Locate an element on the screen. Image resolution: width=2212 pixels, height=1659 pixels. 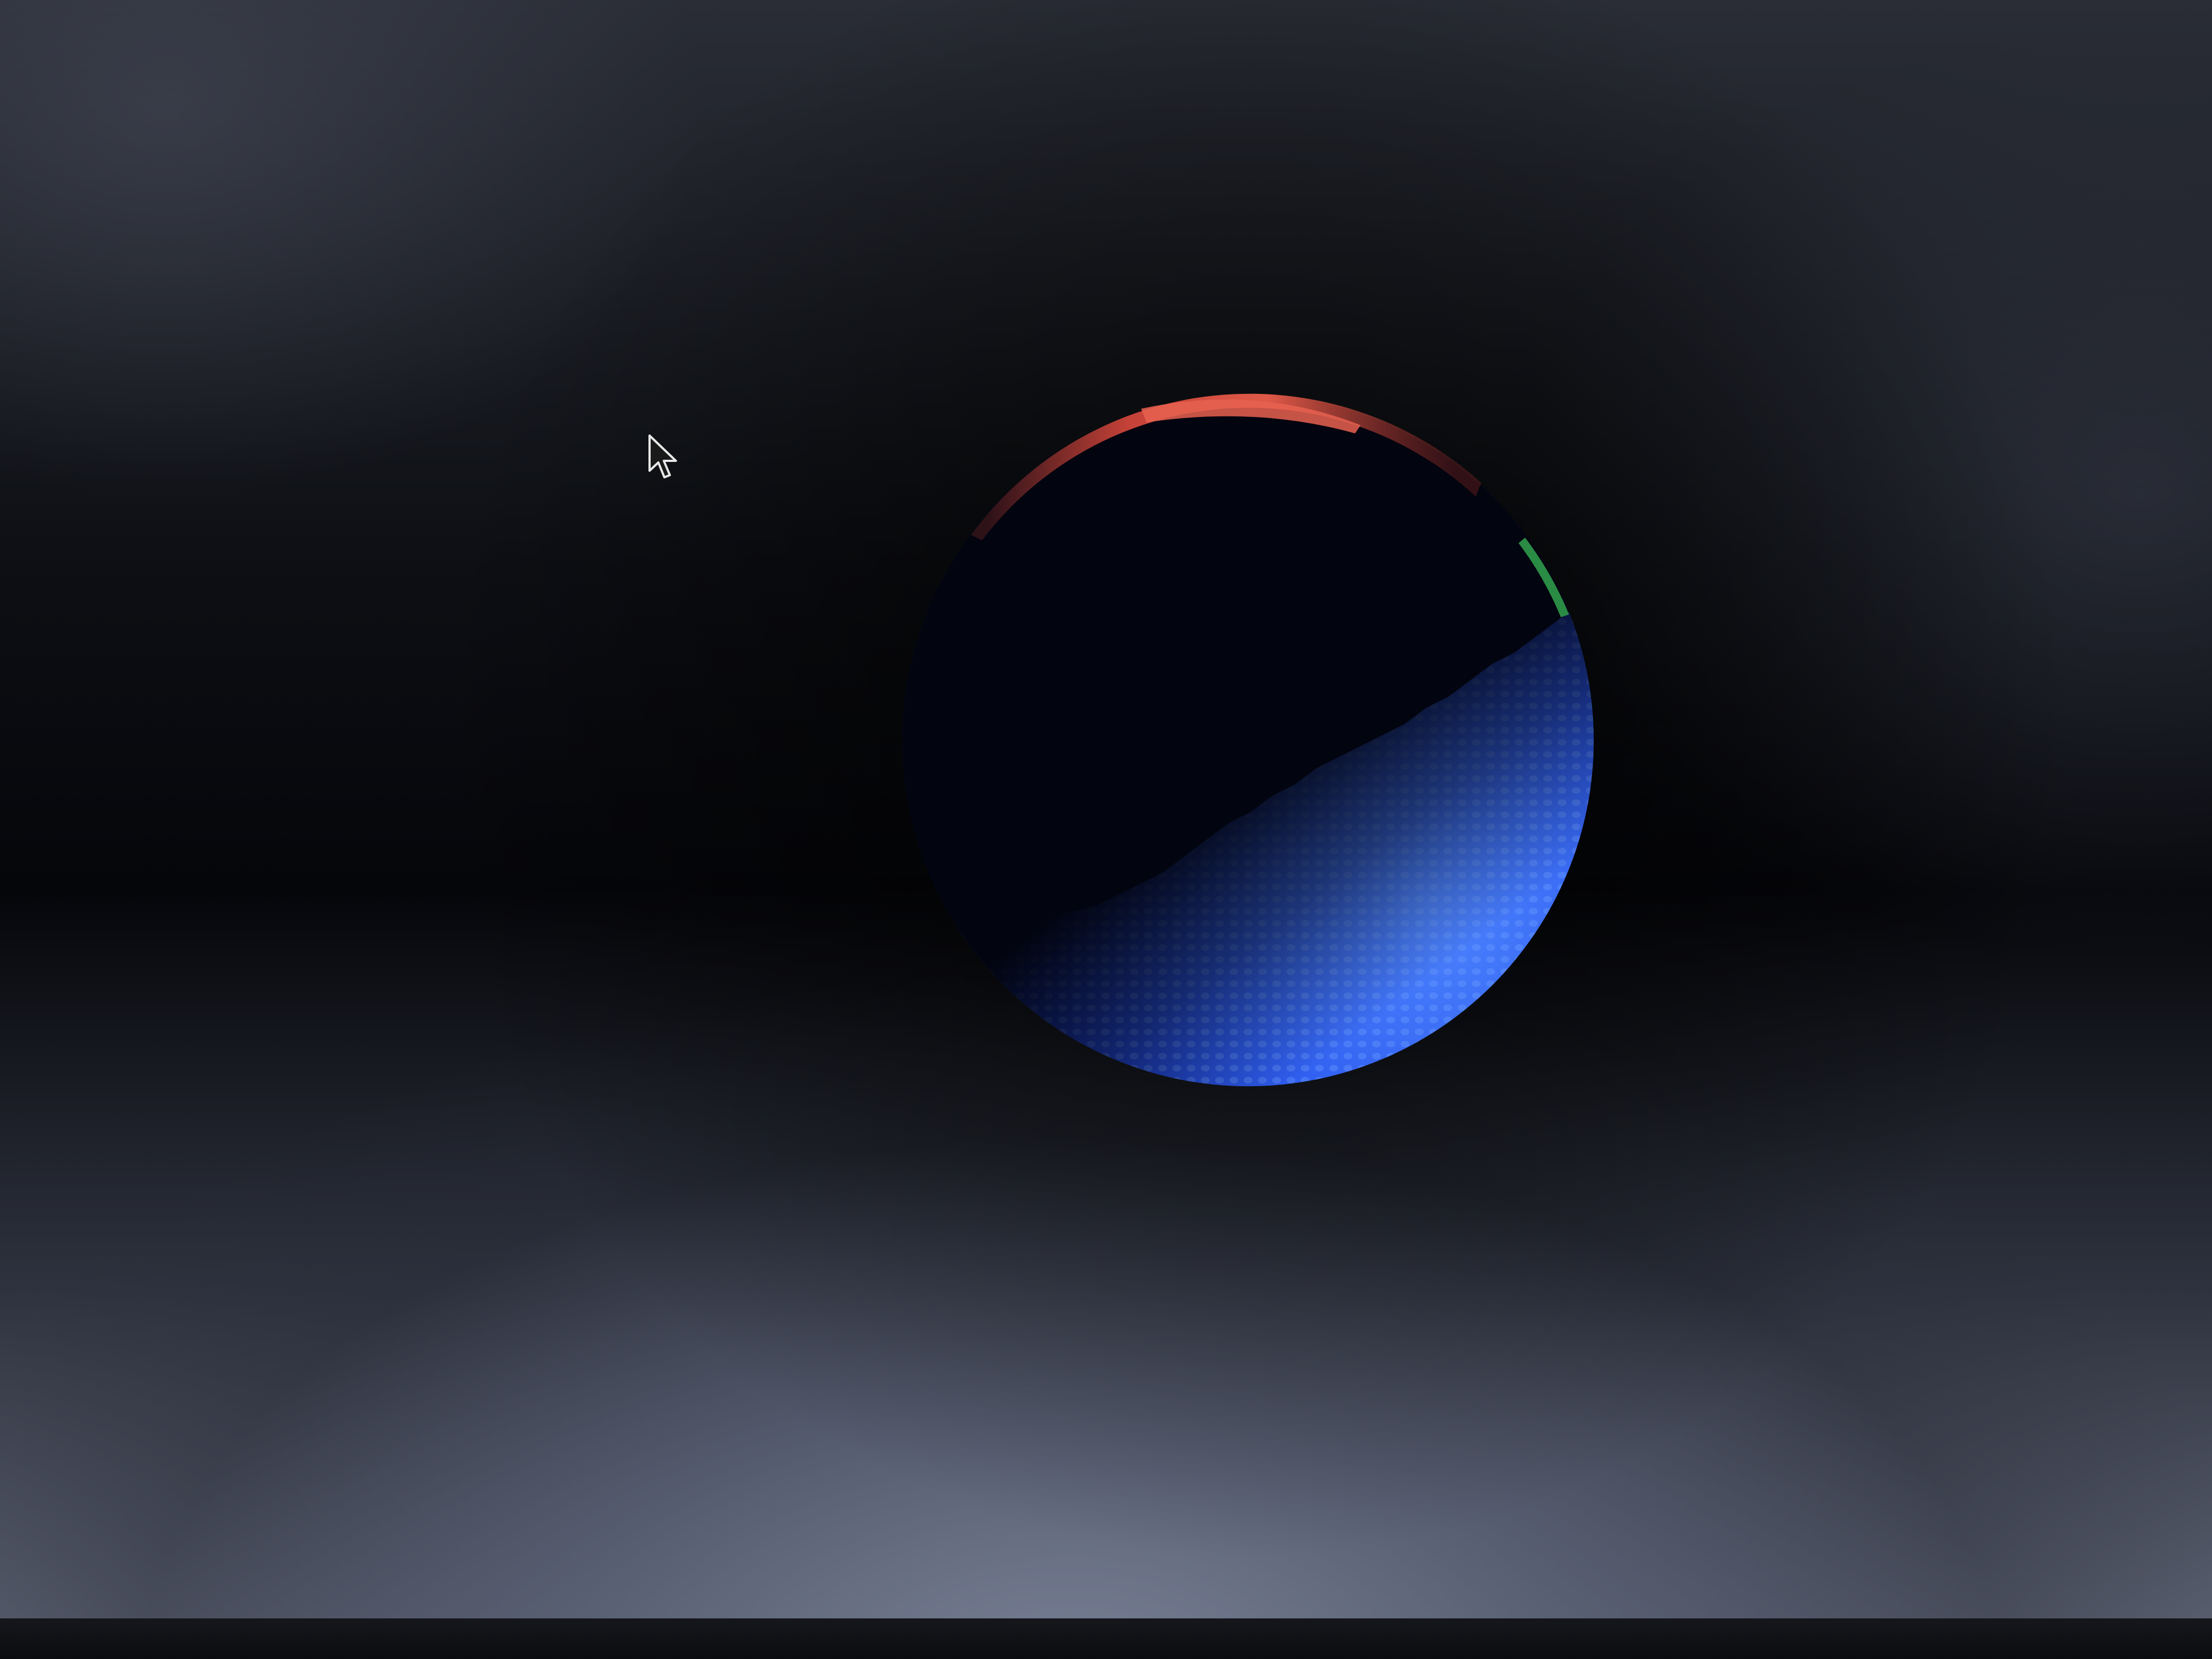
monitor-bezel is located at coordinates (1106, 1638).